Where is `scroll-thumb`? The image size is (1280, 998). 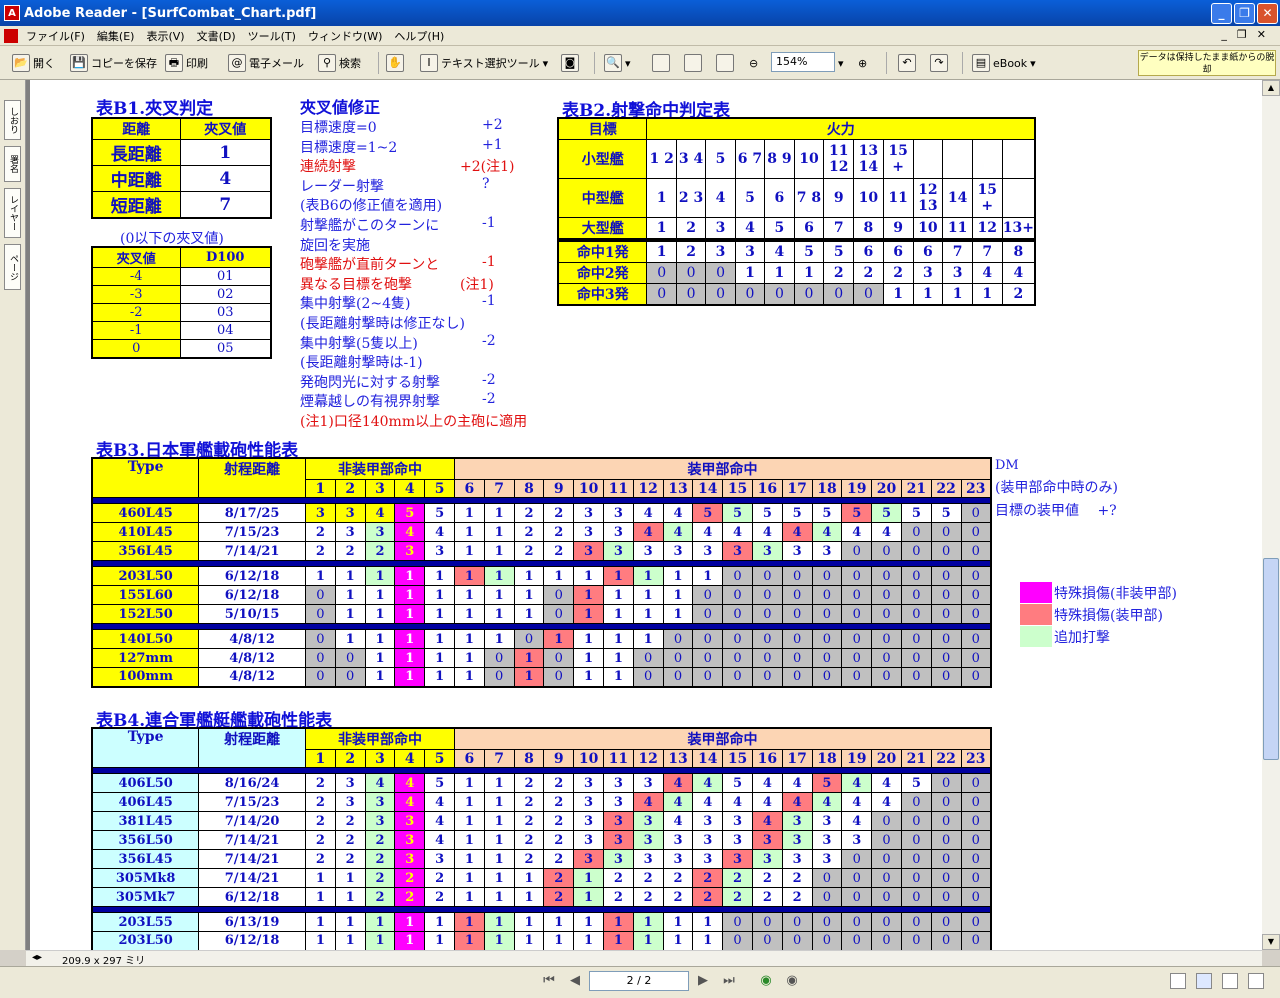 scroll-thumb is located at coordinates (1271, 659).